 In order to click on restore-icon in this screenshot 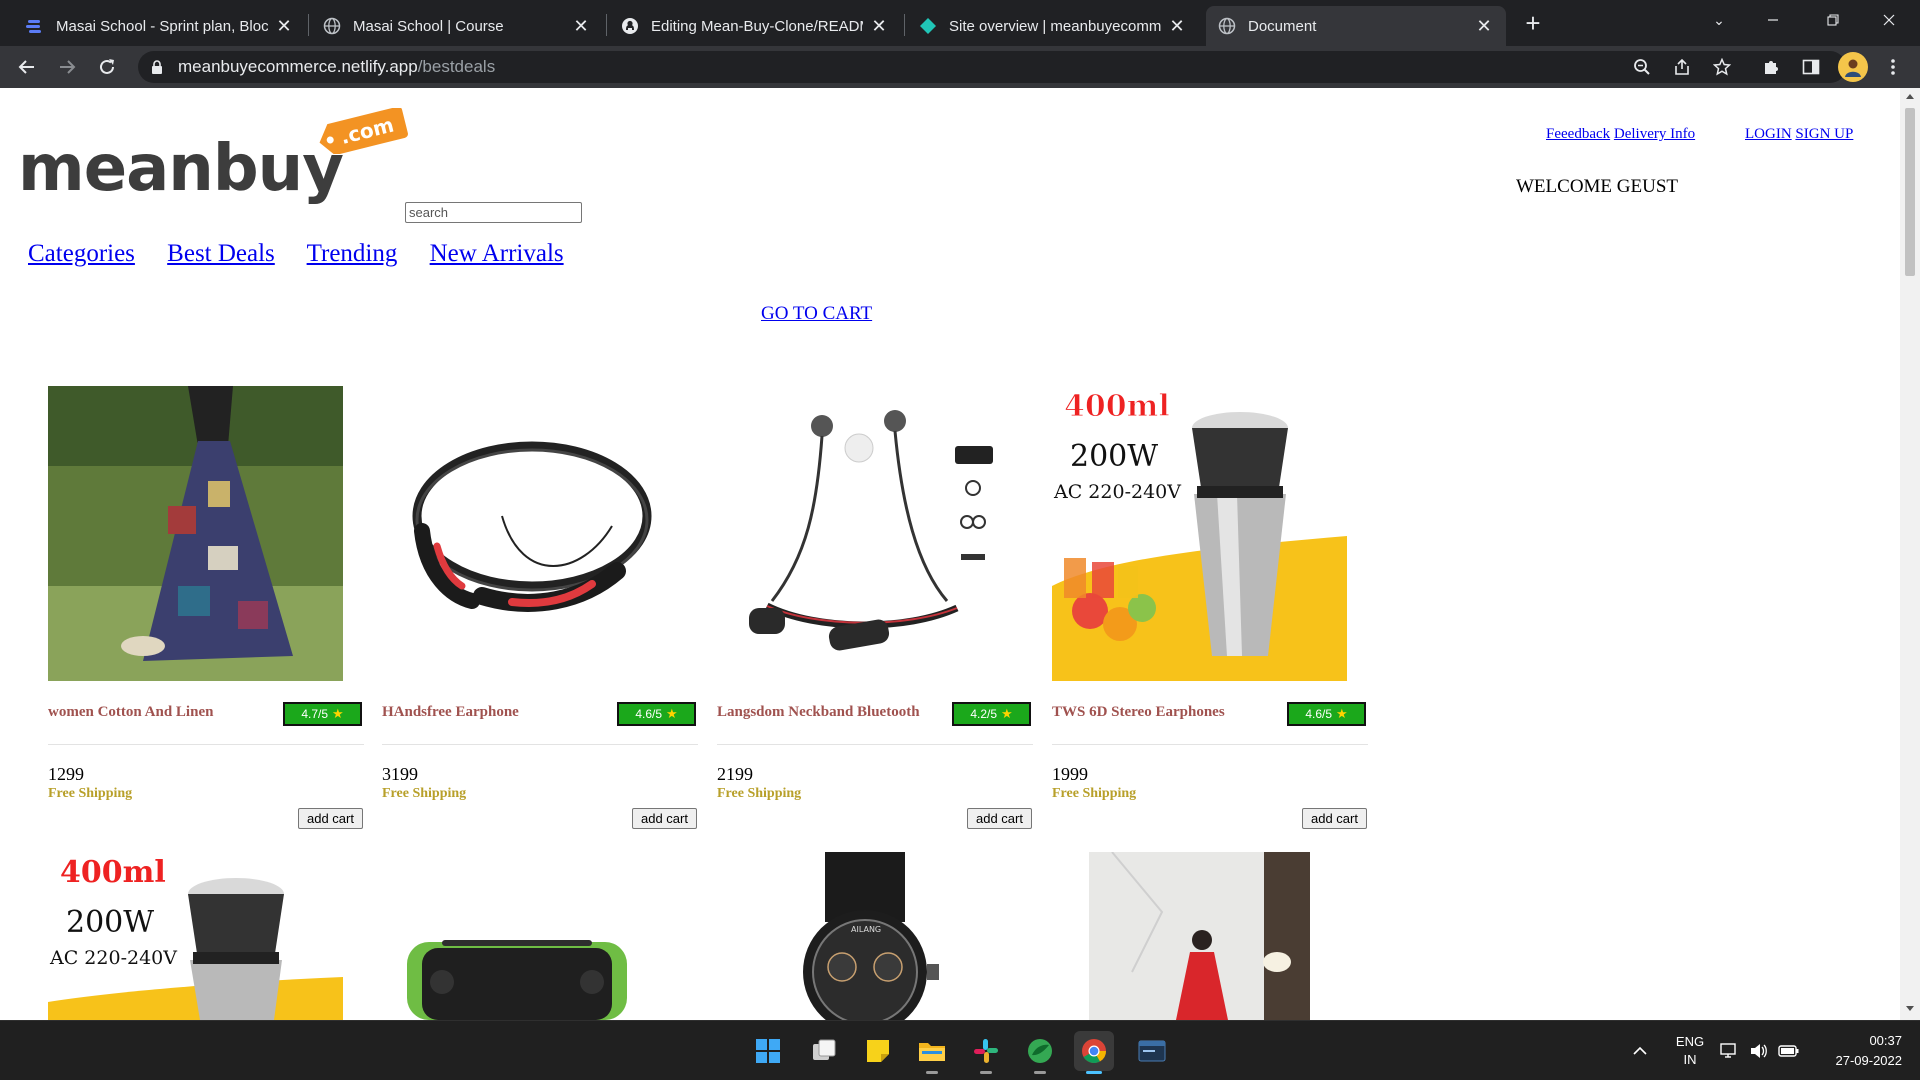, I will do `click(1833, 20)`.